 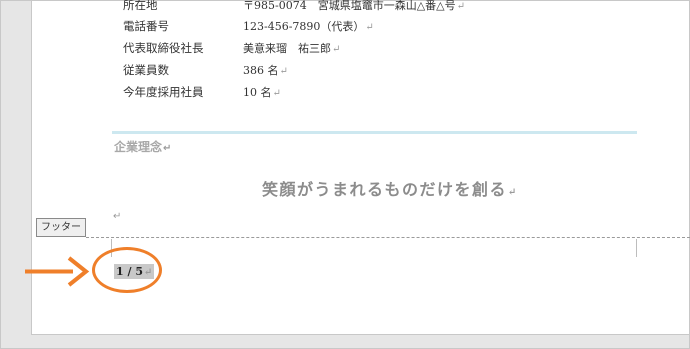 What do you see at coordinates (163, 92) in the screenshot?
I see `info-label: 今年度採用社員` at bounding box center [163, 92].